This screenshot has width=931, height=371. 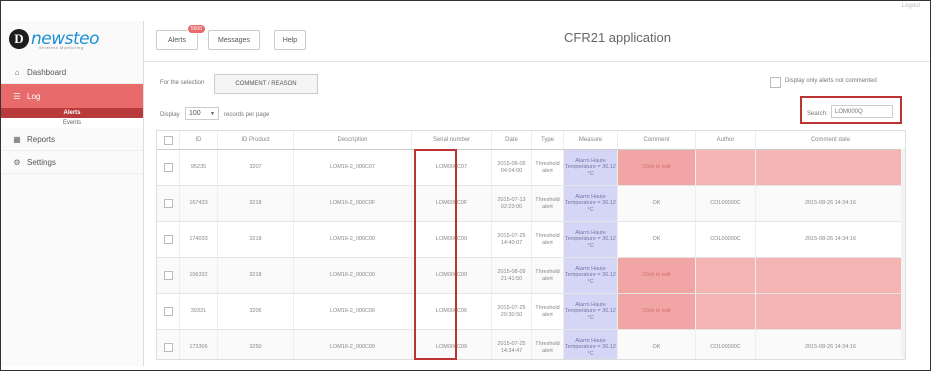 I want to click on brand-logo: D newsteo Wireless Monitoring, so click(x=72, y=39).